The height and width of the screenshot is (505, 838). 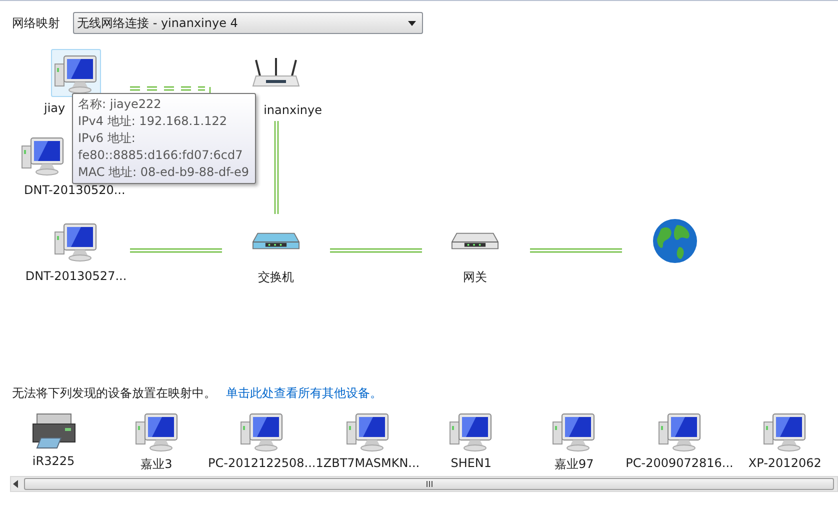 What do you see at coordinates (785, 463) in the screenshot?
I see `device-label: XP-2012062` at bounding box center [785, 463].